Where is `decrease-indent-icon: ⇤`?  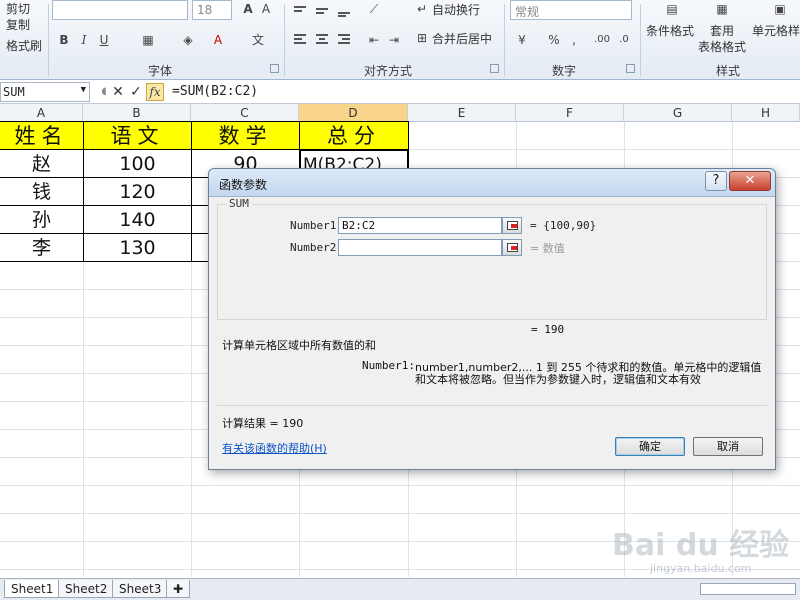
decrease-indent-icon: ⇤ is located at coordinates (374, 40).